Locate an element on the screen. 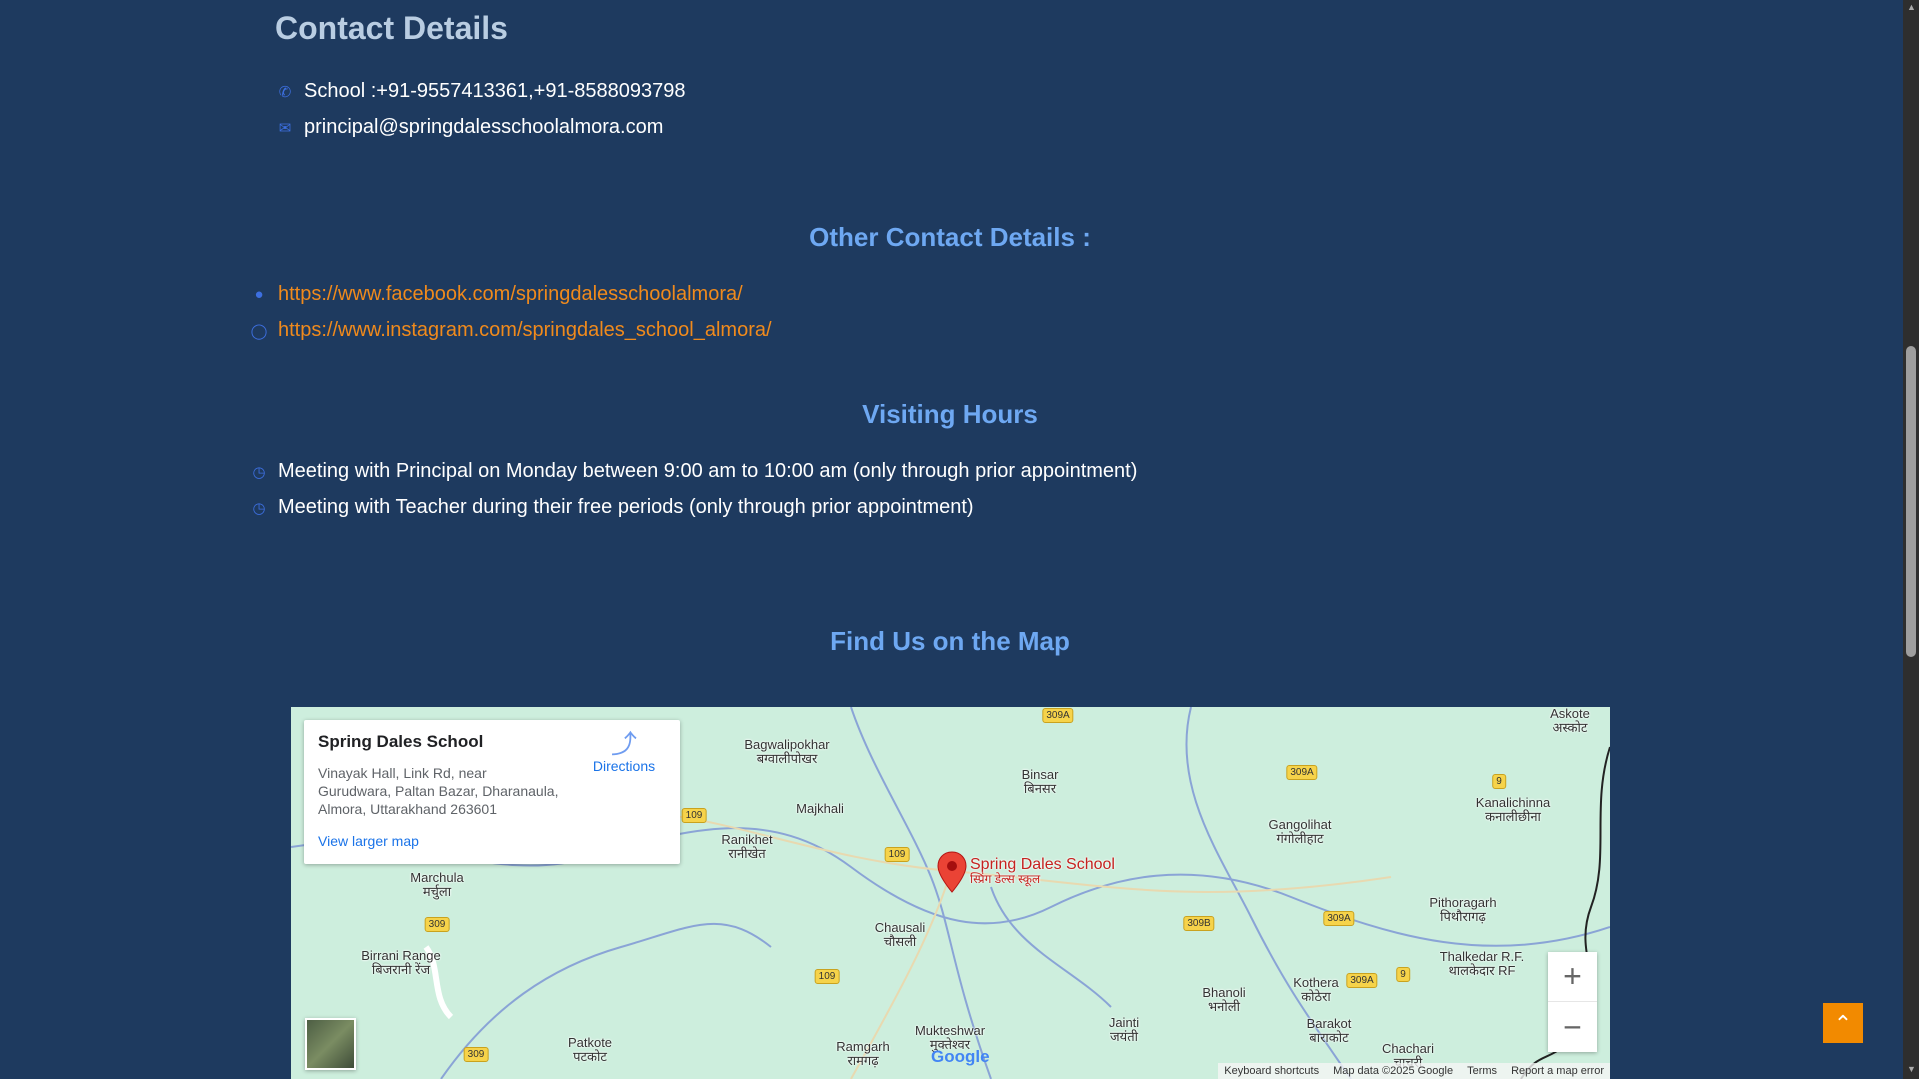 The width and height of the screenshot is (1919, 1079). map-place: Bagwalipokhar बग्वालीपोखर is located at coordinates (787, 751).